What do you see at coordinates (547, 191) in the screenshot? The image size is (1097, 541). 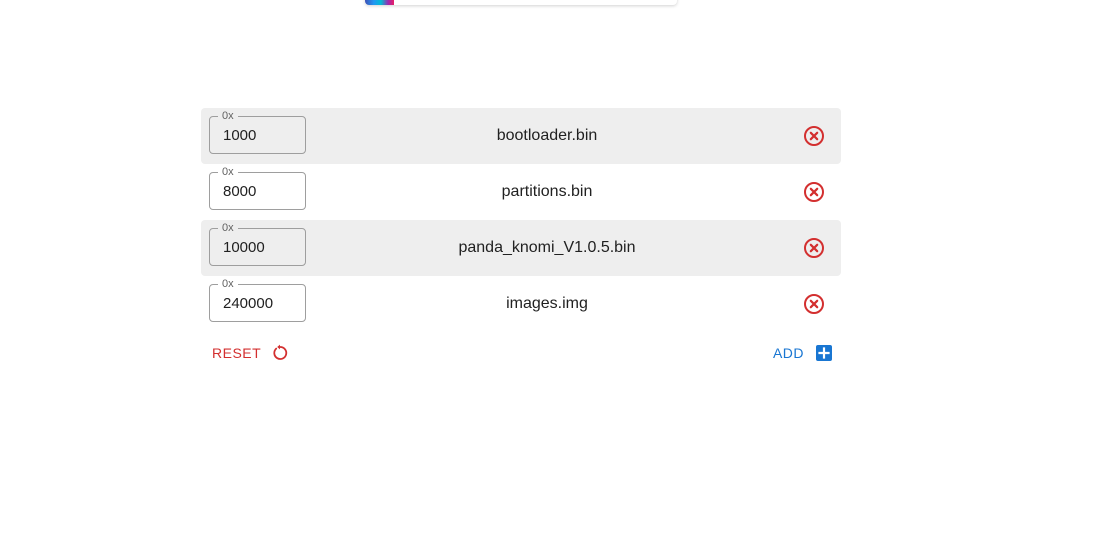 I see `file-name: partitions.bin` at bounding box center [547, 191].